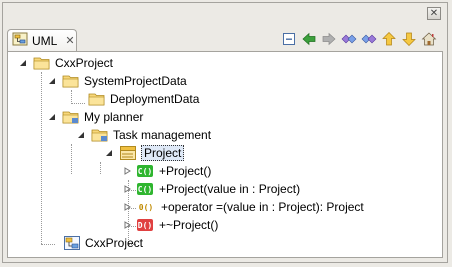  Describe the element at coordinates (309, 39) in the screenshot. I see `back-arrow-icon` at that location.